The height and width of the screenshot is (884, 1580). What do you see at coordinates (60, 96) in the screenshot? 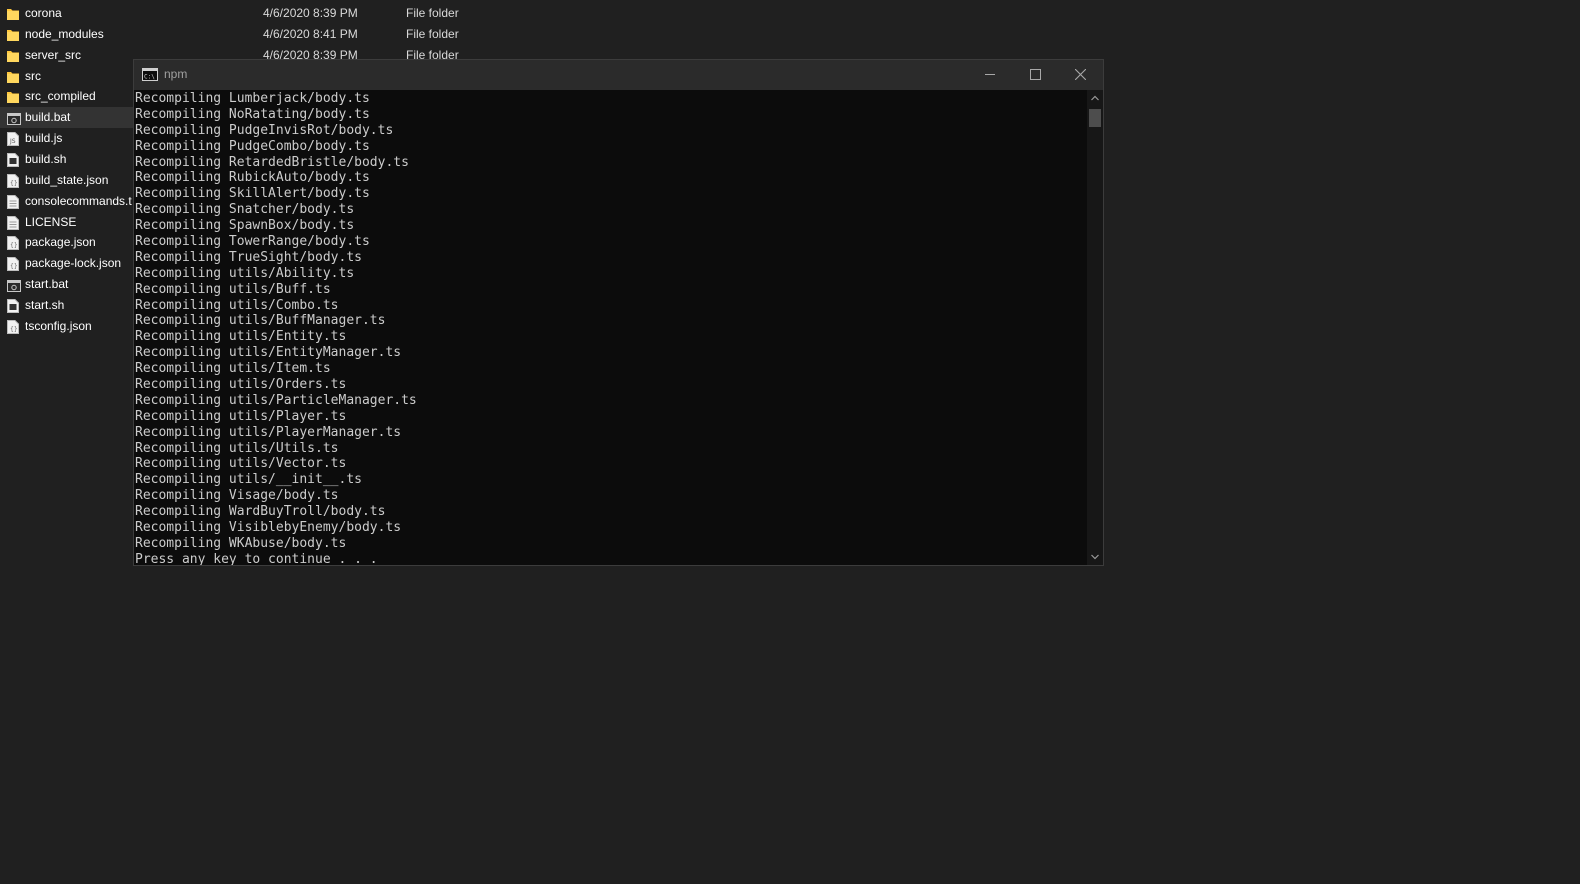
I see `file-name: src_compiled` at bounding box center [60, 96].